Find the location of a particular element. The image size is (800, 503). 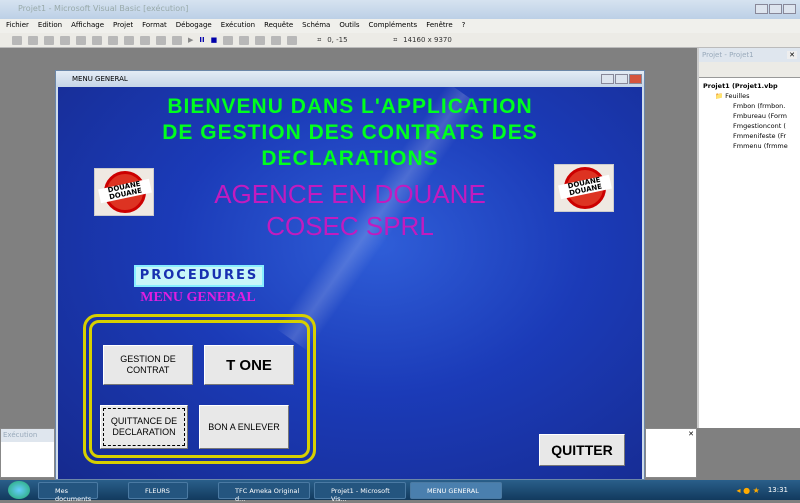

menu-debogage: Débogage is located at coordinates (194, 26).